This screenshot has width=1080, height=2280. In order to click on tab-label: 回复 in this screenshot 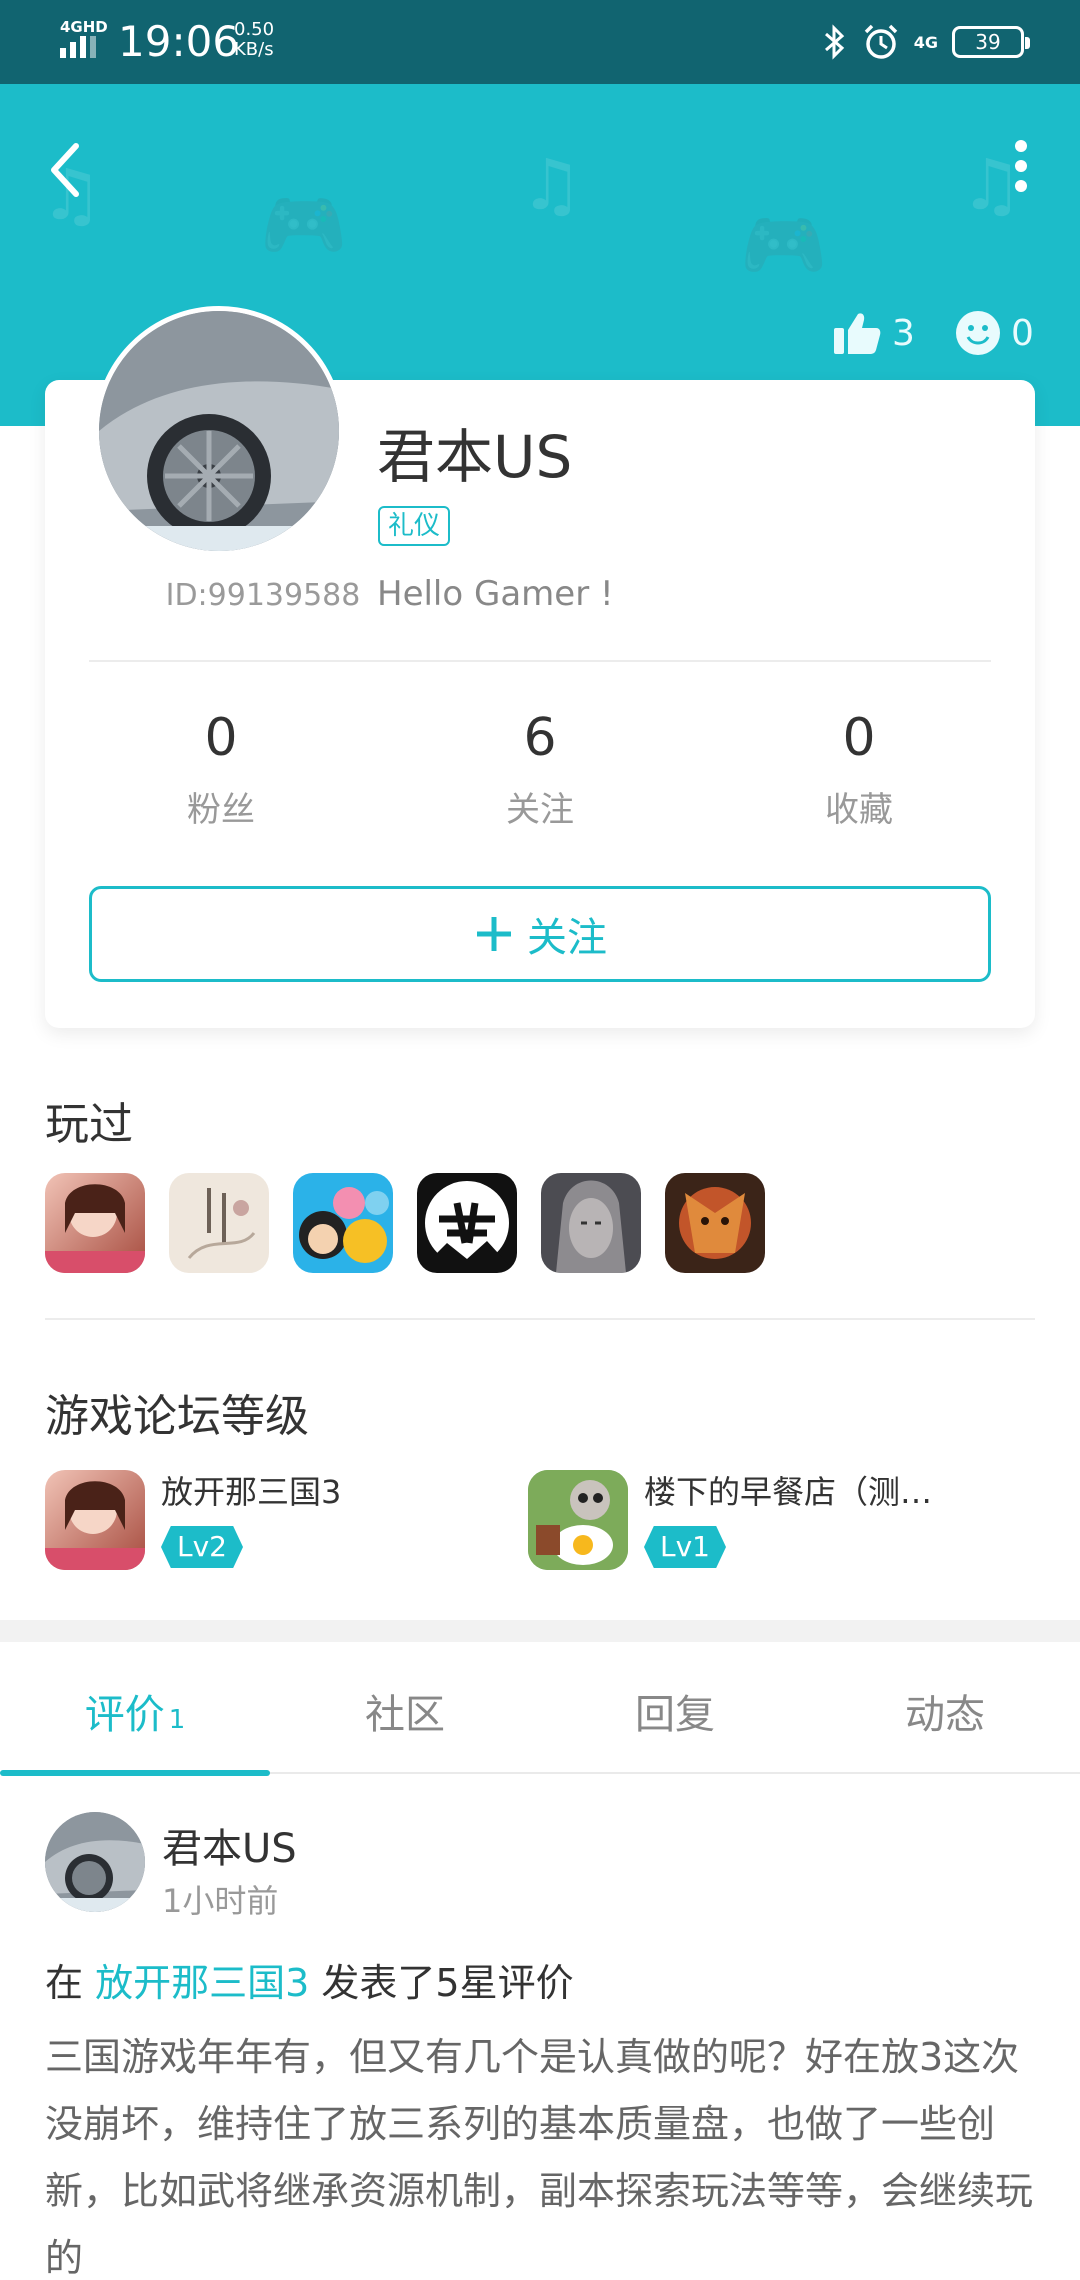, I will do `click(675, 1715)`.